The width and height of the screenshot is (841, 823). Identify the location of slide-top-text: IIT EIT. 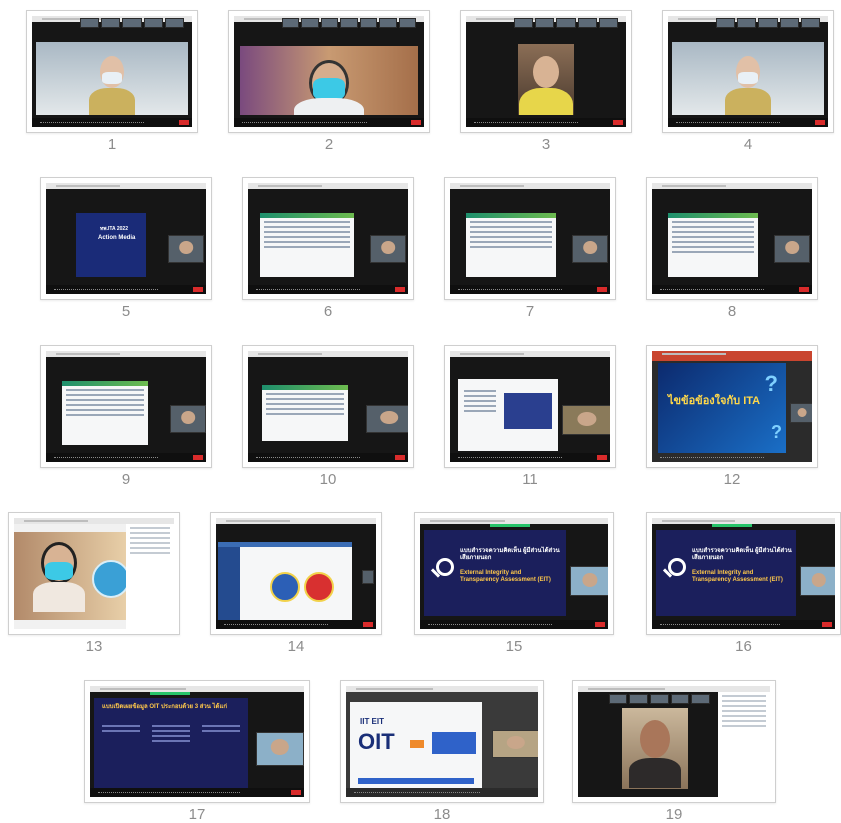
(372, 721).